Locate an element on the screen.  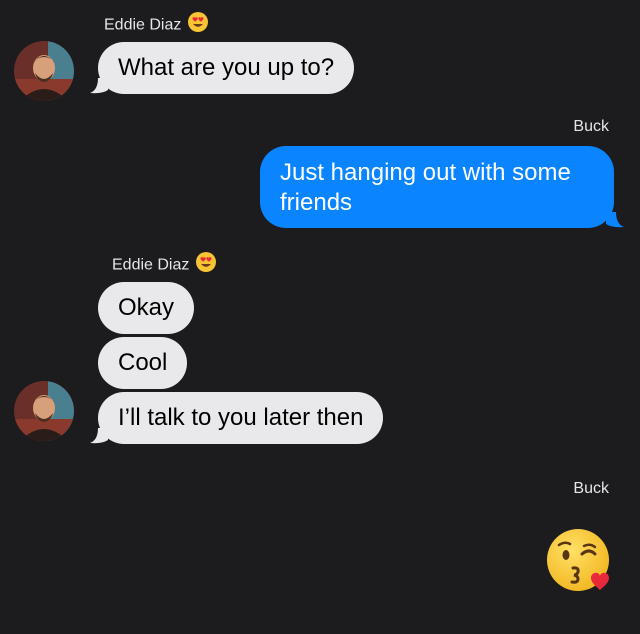
message-text: Just hanging out with some friends is located at coordinates (425, 187).